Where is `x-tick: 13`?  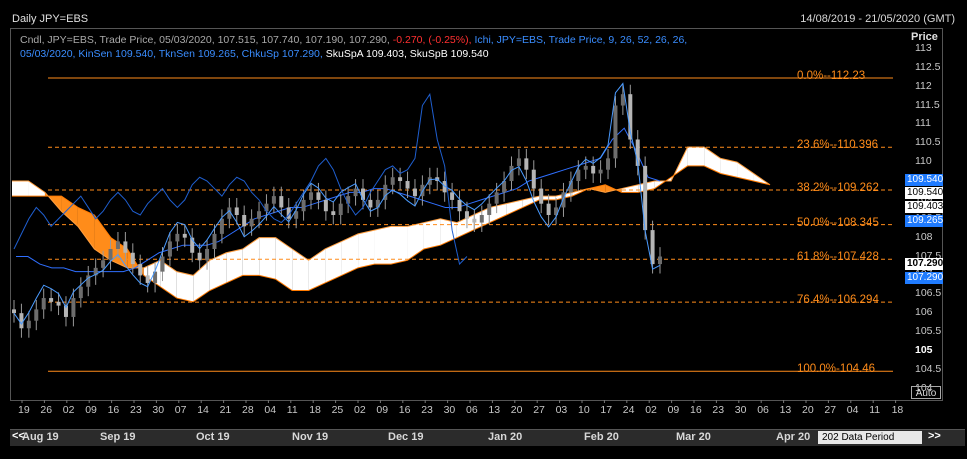 x-tick: 13 is located at coordinates (785, 410).